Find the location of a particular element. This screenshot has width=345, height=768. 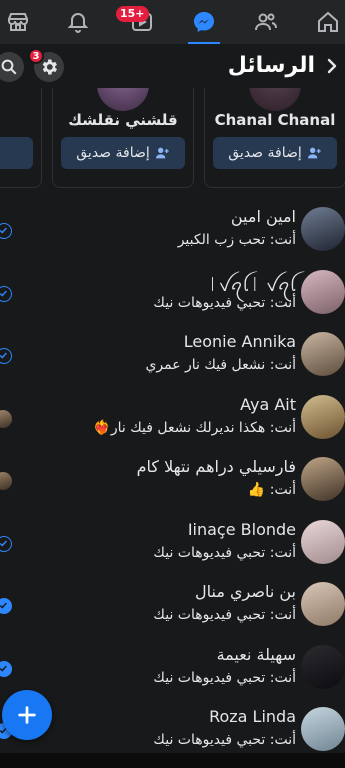

friends-icon is located at coordinates (266, 22).